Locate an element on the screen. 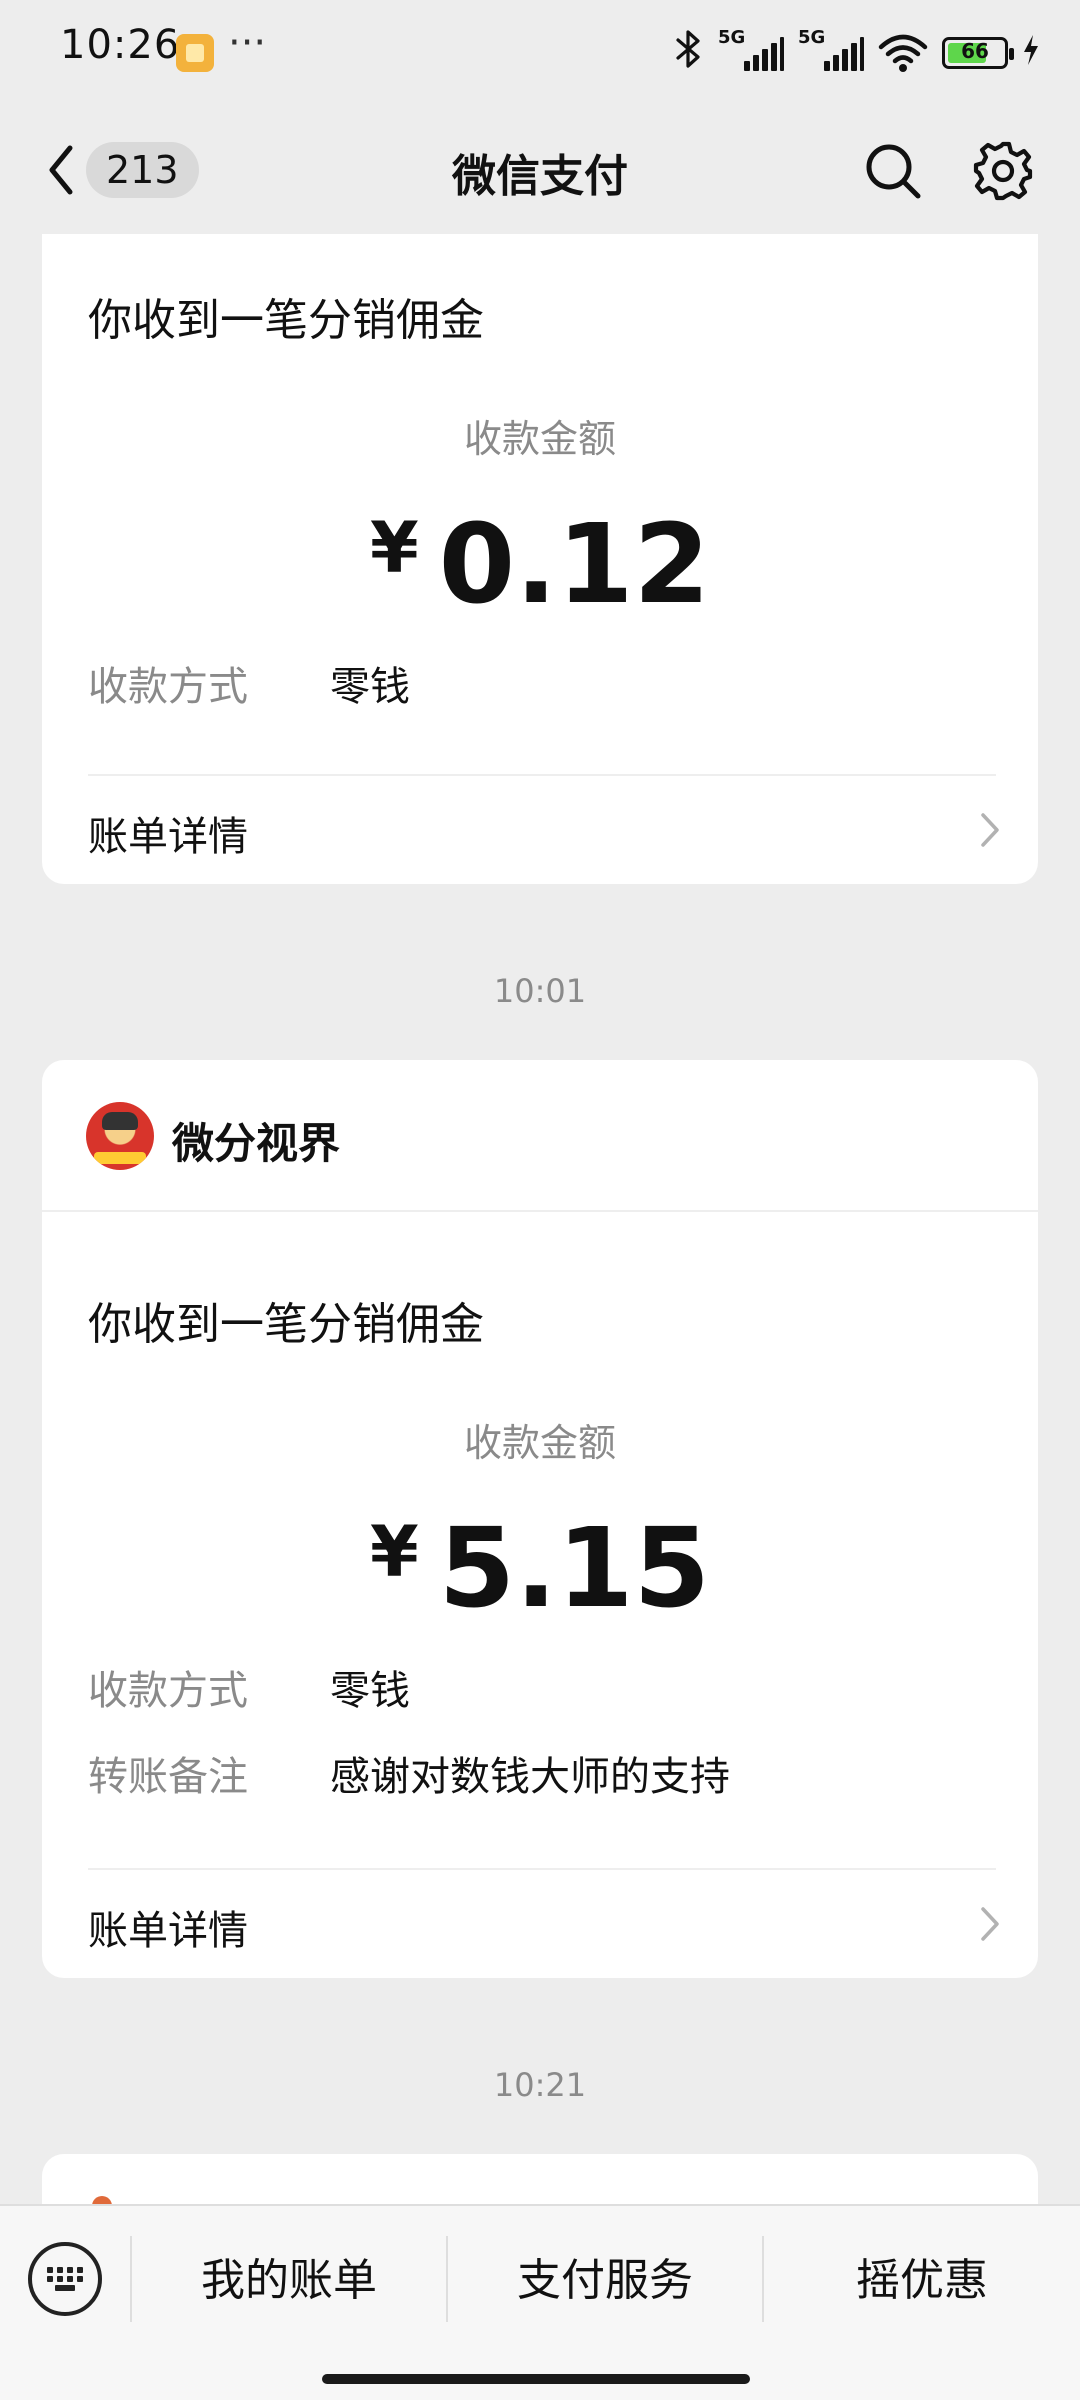  bluetooth-icon is located at coordinates (689, 53).